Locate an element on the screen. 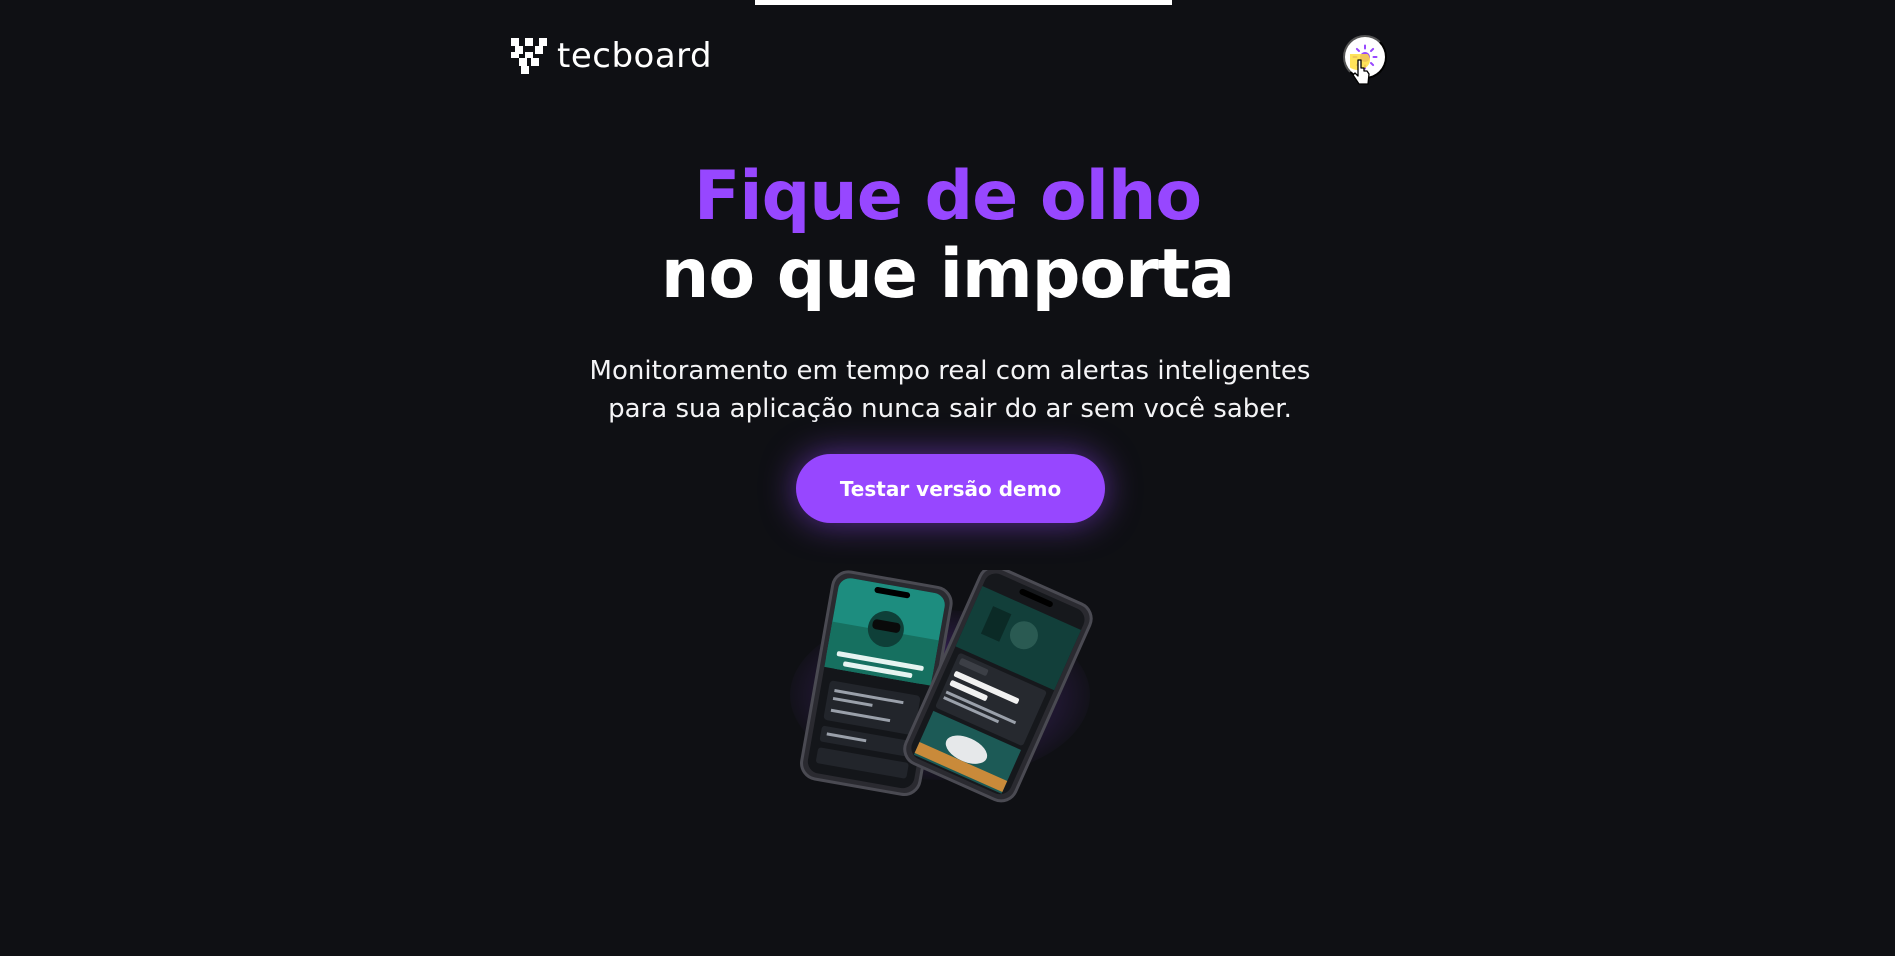 The width and height of the screenshot is (1895, 956). phones-mockup-image is located at coordinates (946, 686).